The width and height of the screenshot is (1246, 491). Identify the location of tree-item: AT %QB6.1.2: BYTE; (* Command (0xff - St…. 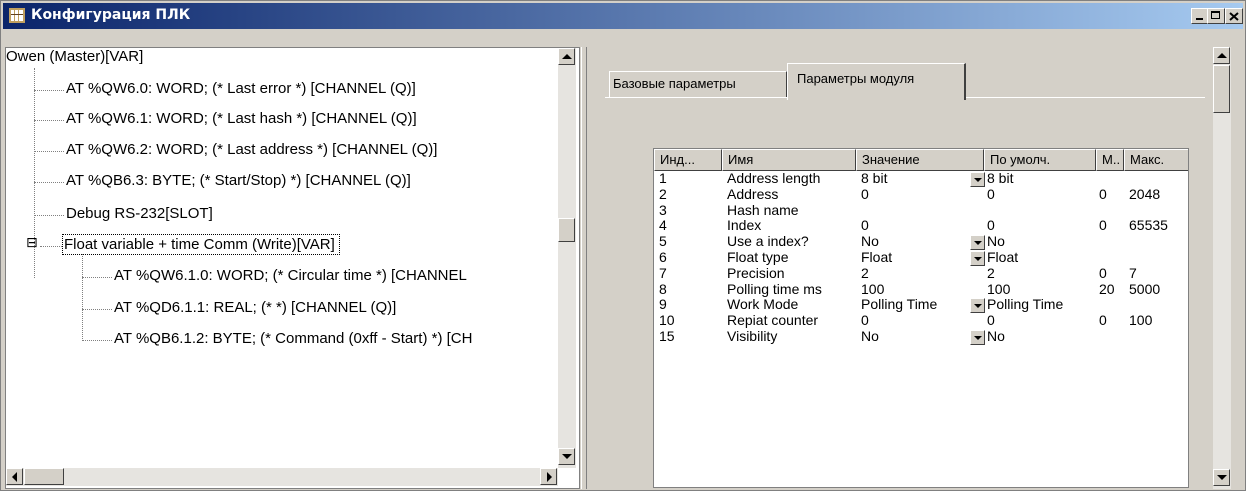
(293, 338).